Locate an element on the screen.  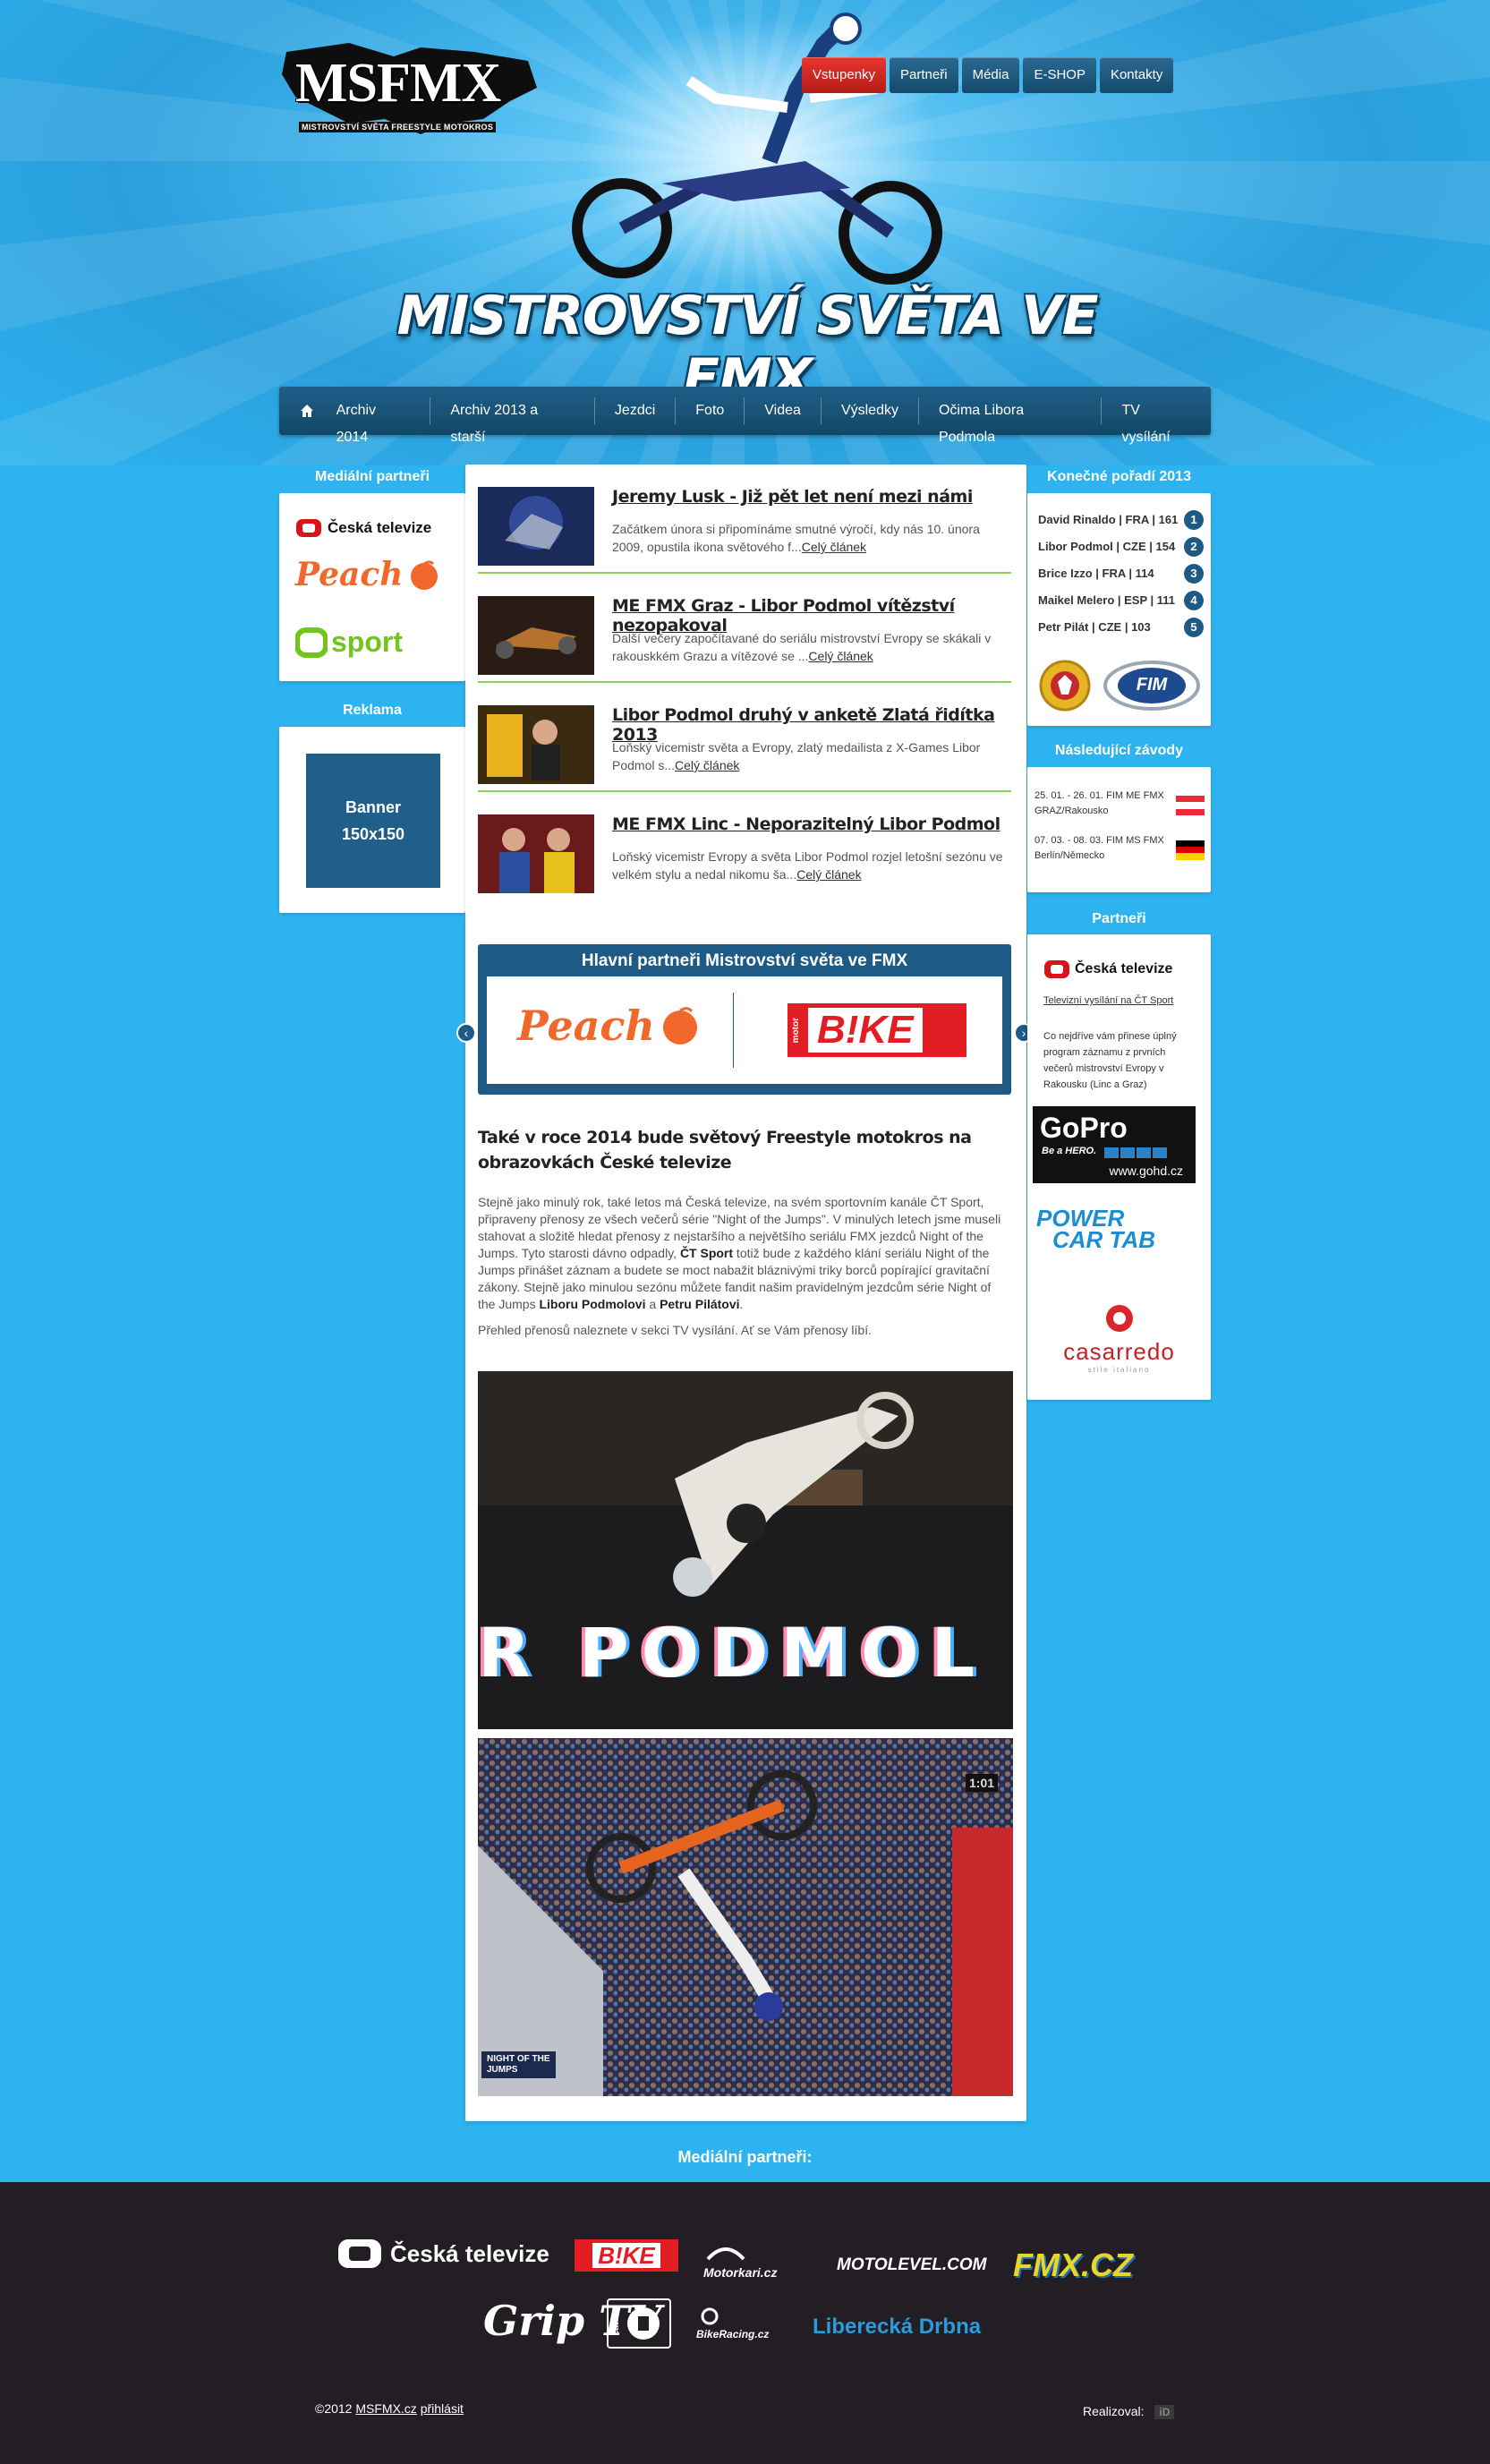
bike-footer-logo: B!KE is located at coordinates (626, 2255).